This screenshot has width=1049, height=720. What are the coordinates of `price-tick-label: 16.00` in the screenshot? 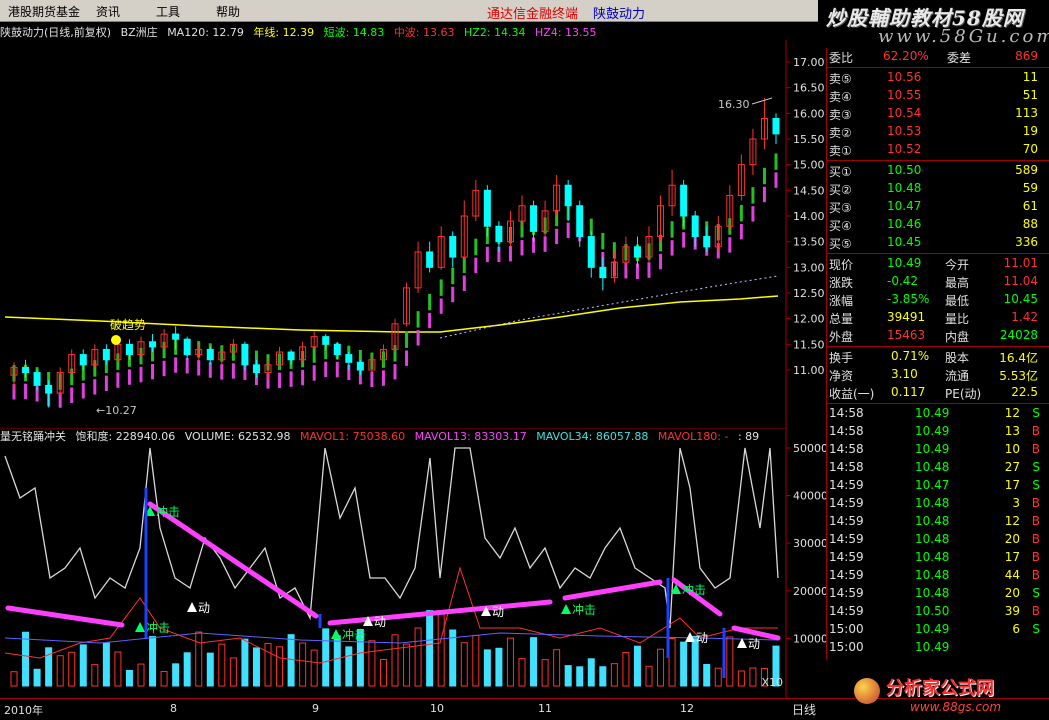 It's located at (809, 113).